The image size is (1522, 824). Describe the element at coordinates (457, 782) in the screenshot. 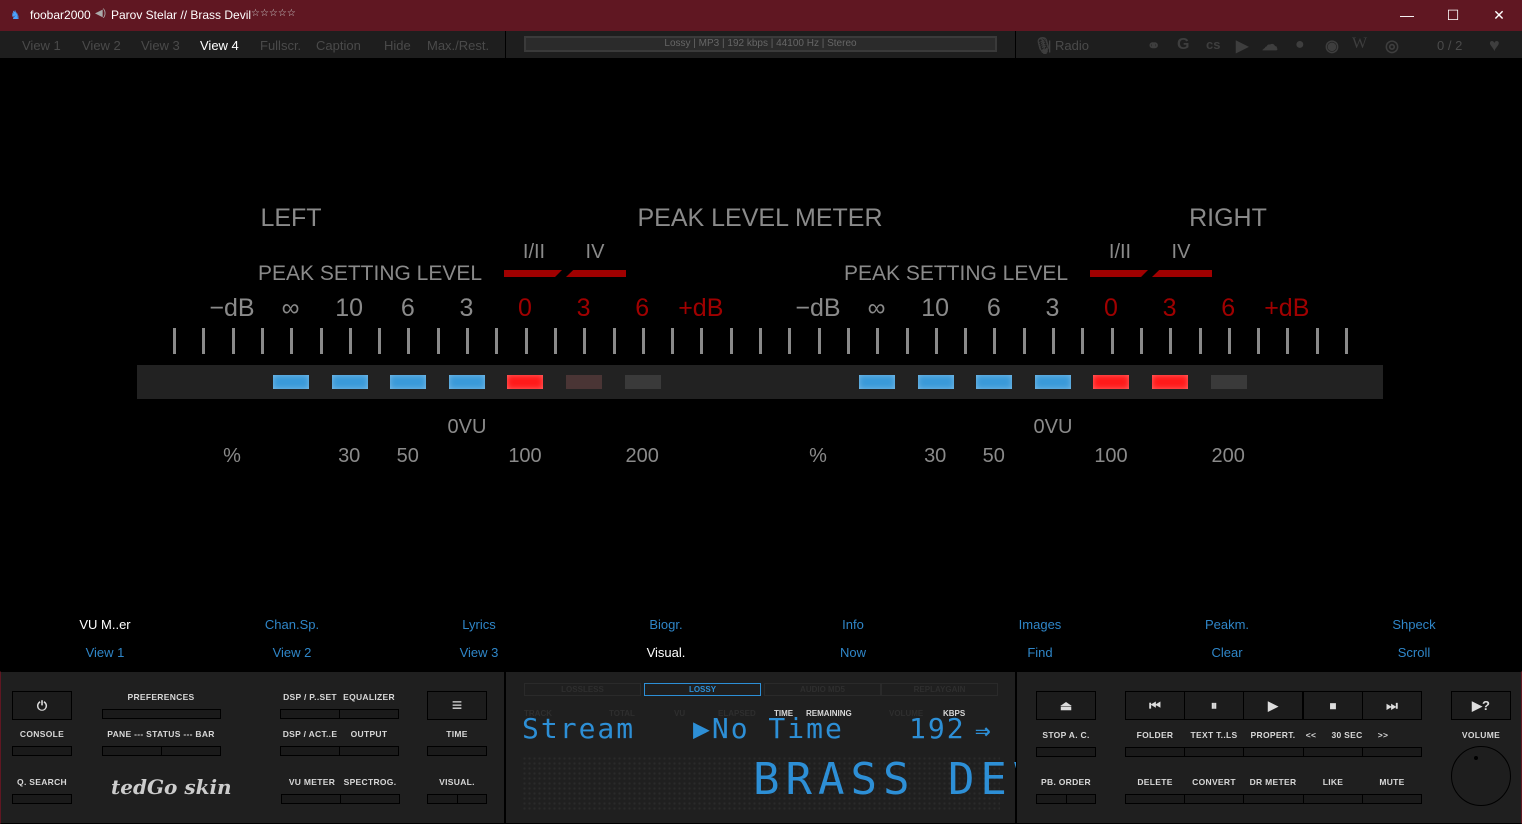

I see `visual-label: VISUAL.` at that location.